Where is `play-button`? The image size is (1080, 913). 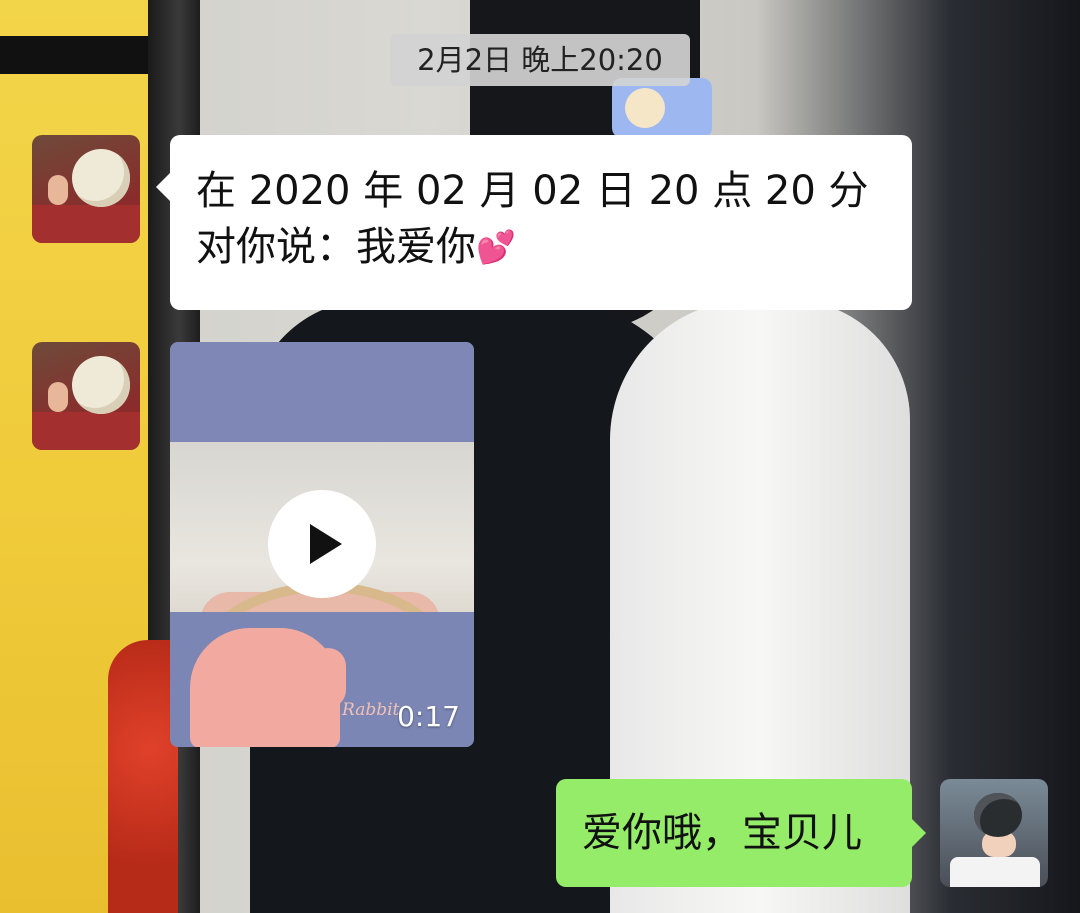
play-button is located at coordinates (322, 544).